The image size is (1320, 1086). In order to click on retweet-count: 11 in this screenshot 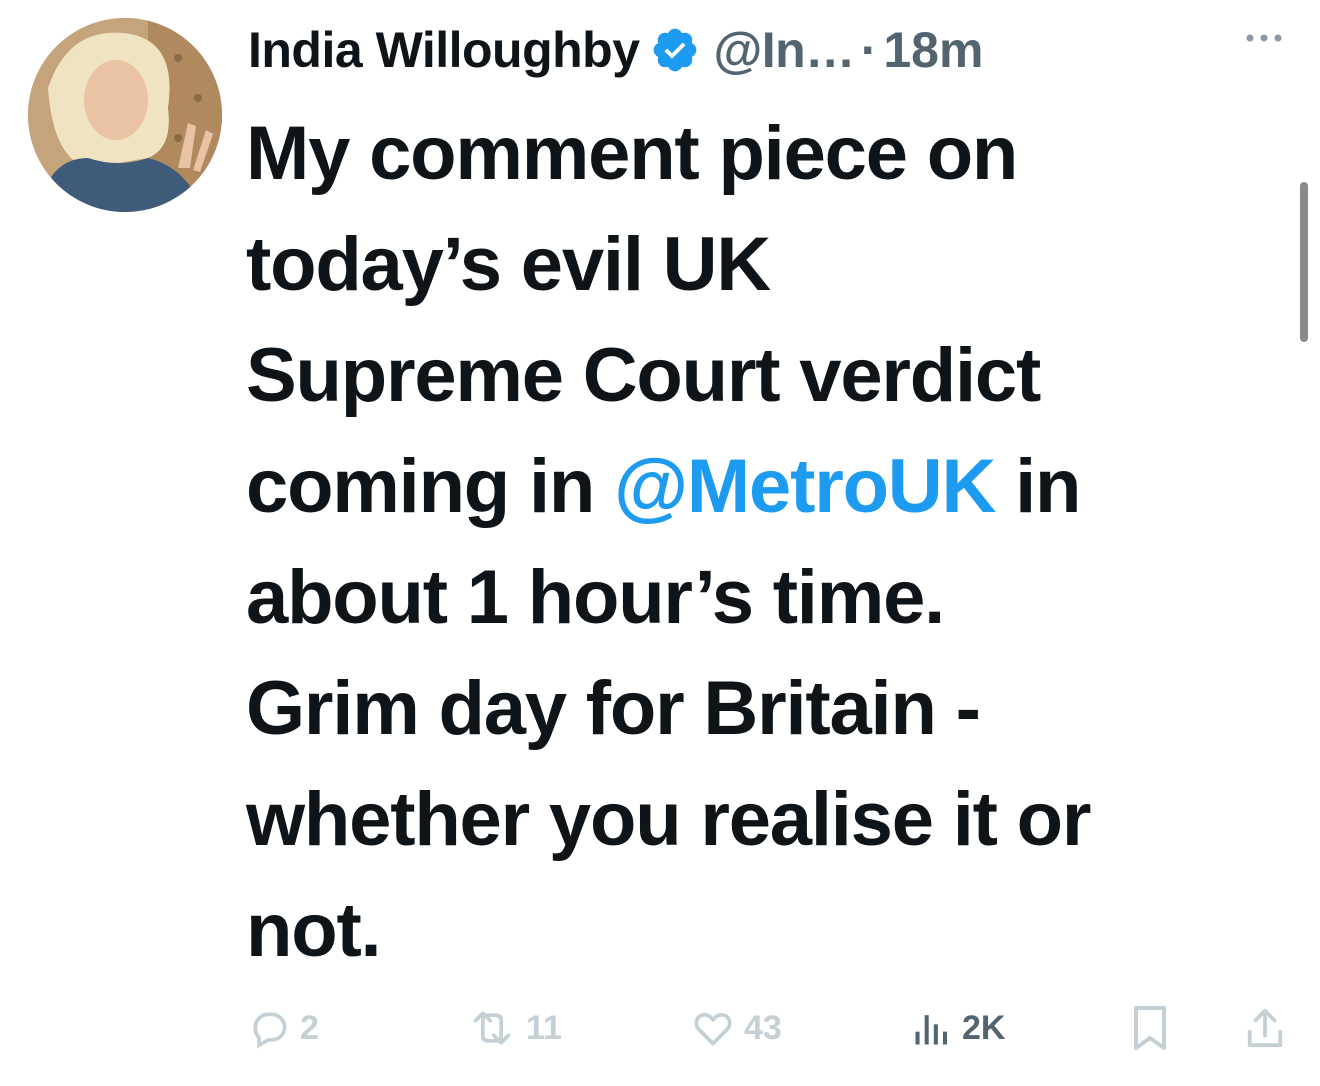, I will do `click(544, 1027)`.